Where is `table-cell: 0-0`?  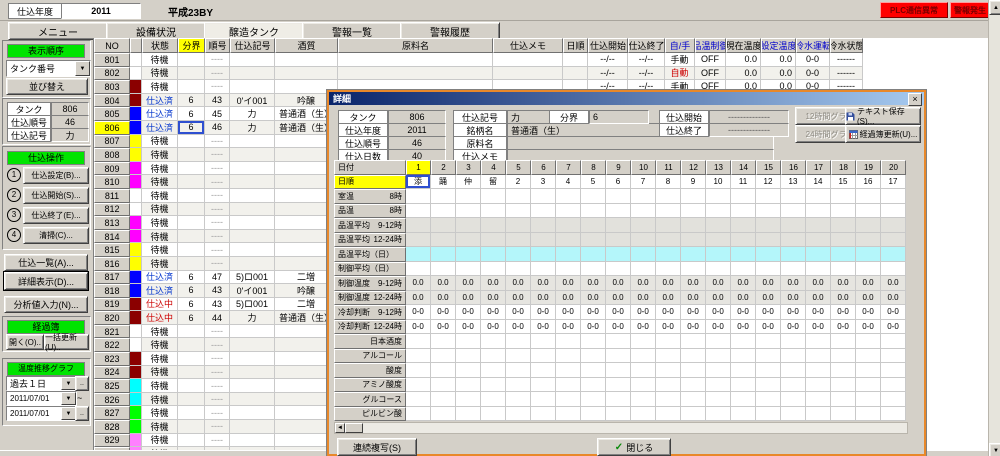 table-cell: 0-0 is located at coordinates (813, 60).